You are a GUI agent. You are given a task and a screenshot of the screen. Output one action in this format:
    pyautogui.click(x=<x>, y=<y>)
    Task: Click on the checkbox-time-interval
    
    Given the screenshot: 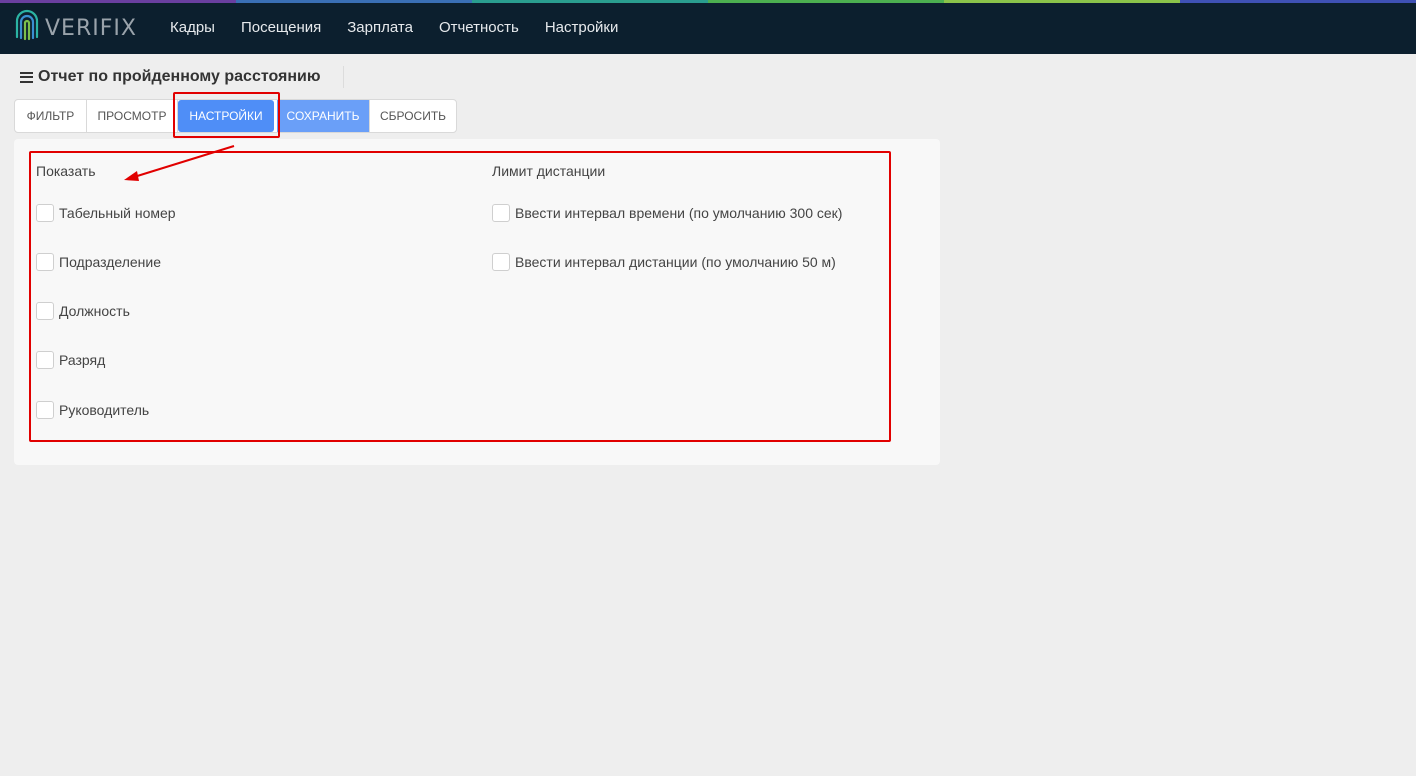 What is the action you would take?
    pyautogui.click(x=501, y=213)
    